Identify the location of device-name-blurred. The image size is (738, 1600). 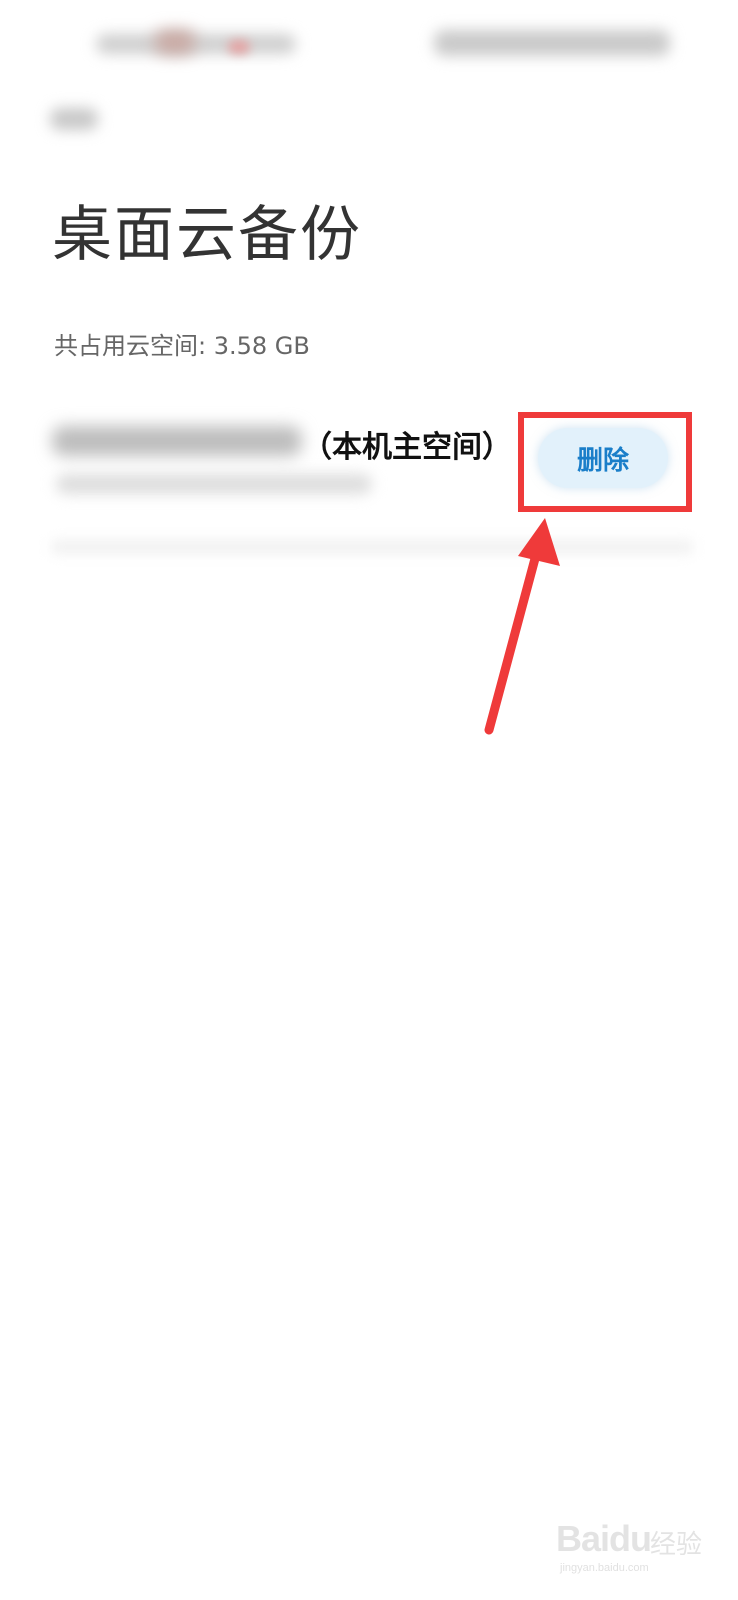
(177, 441).